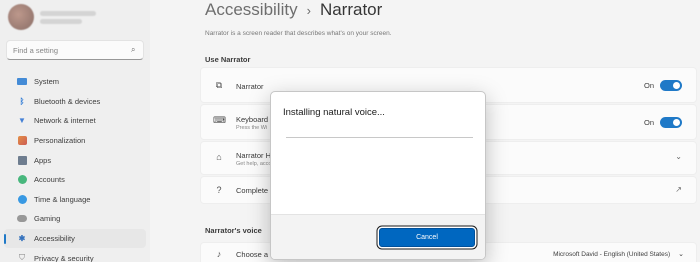 This screenshot has width=700, height=262. What do you see at coordinates (378, 236) in the screenshot?
I see `dialog-footer: Cancel` at bounding box center [378, 236].